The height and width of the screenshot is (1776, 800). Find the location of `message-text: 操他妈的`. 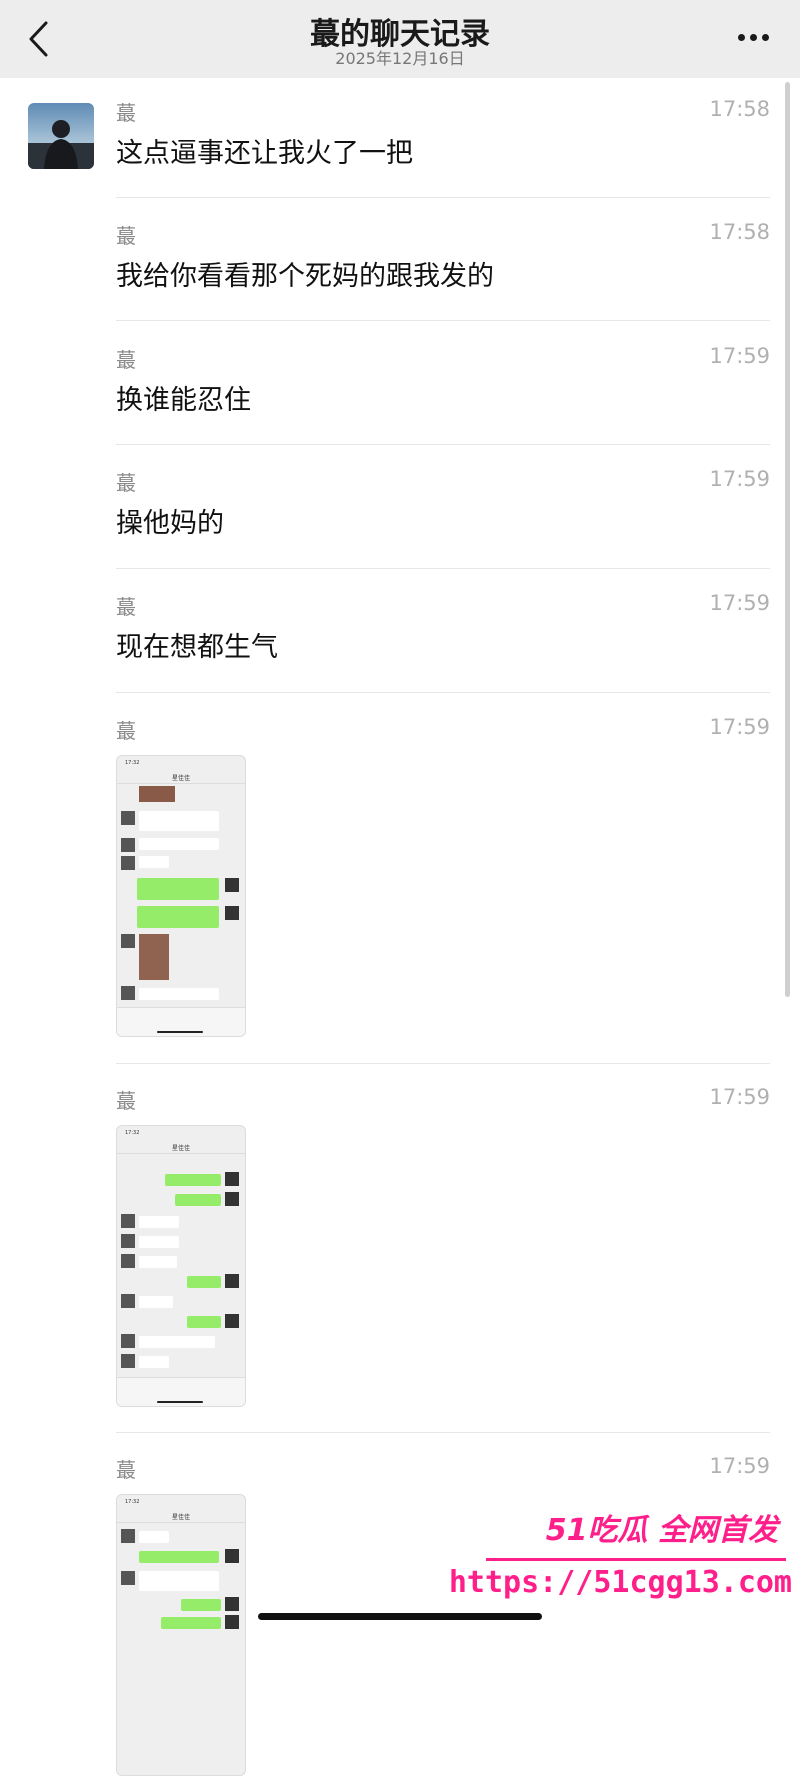

message-text: 操他妈的 is located at coordinates (170, 520).